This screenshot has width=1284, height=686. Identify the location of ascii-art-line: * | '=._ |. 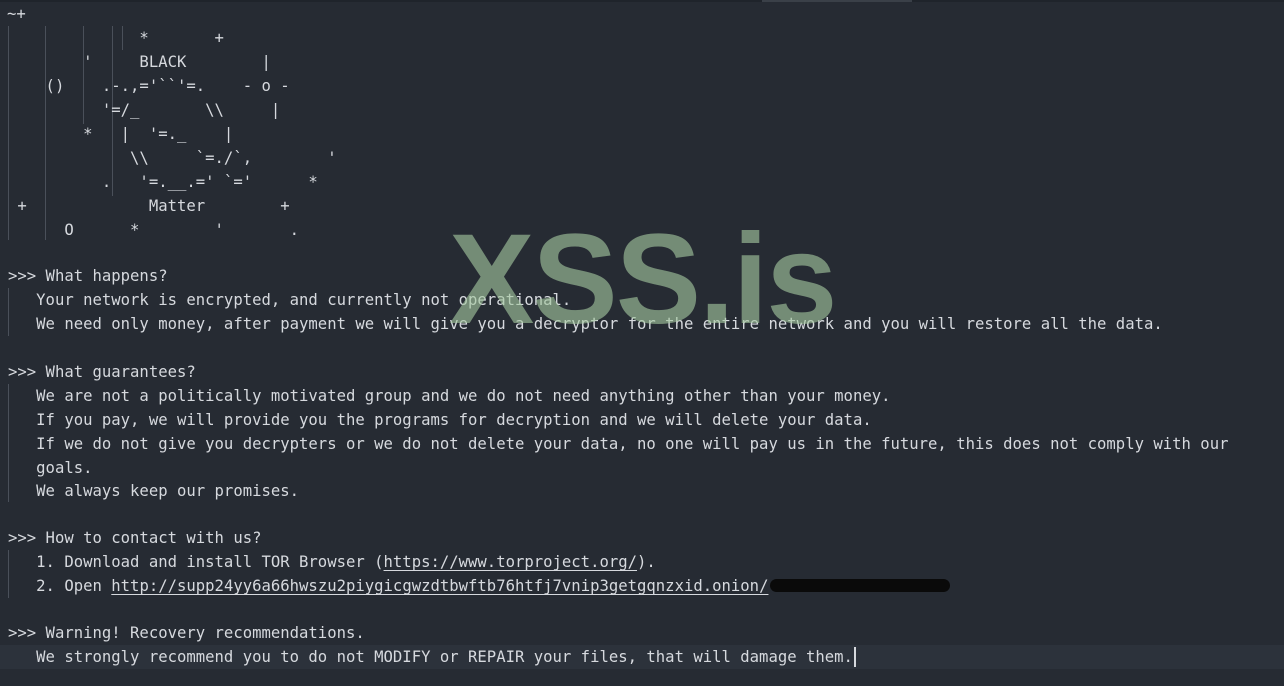
(642, 134).